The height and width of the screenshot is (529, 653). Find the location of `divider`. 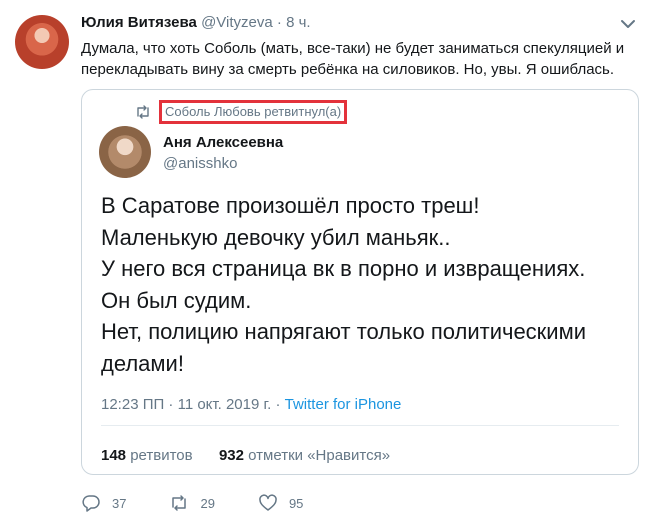

divider is located at coordinates (360, 425).